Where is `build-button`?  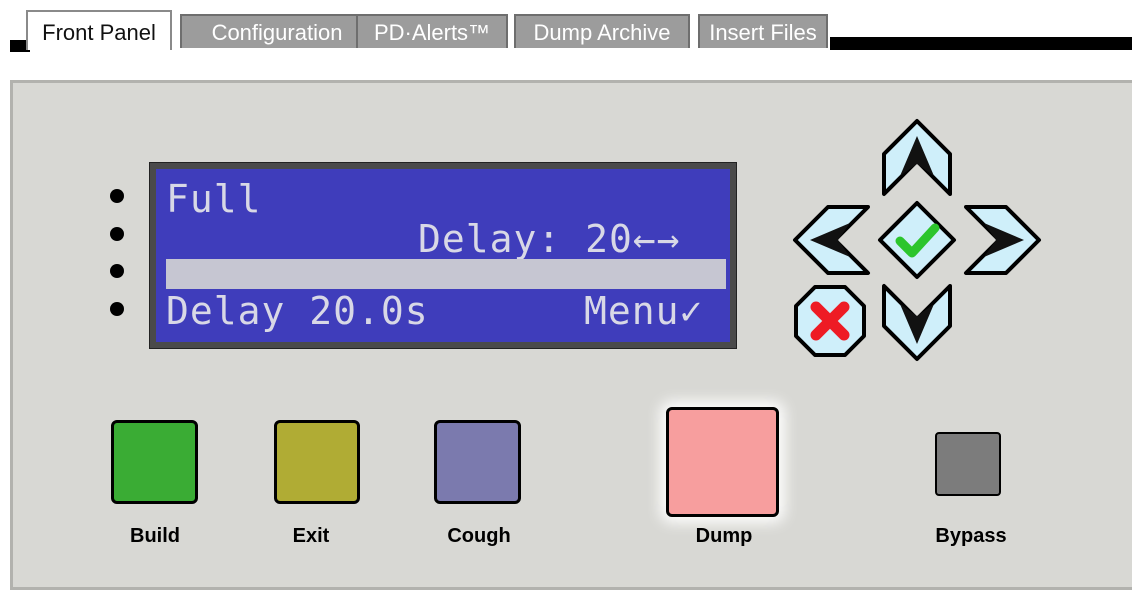
build-button is located at coordinates (154, 462).